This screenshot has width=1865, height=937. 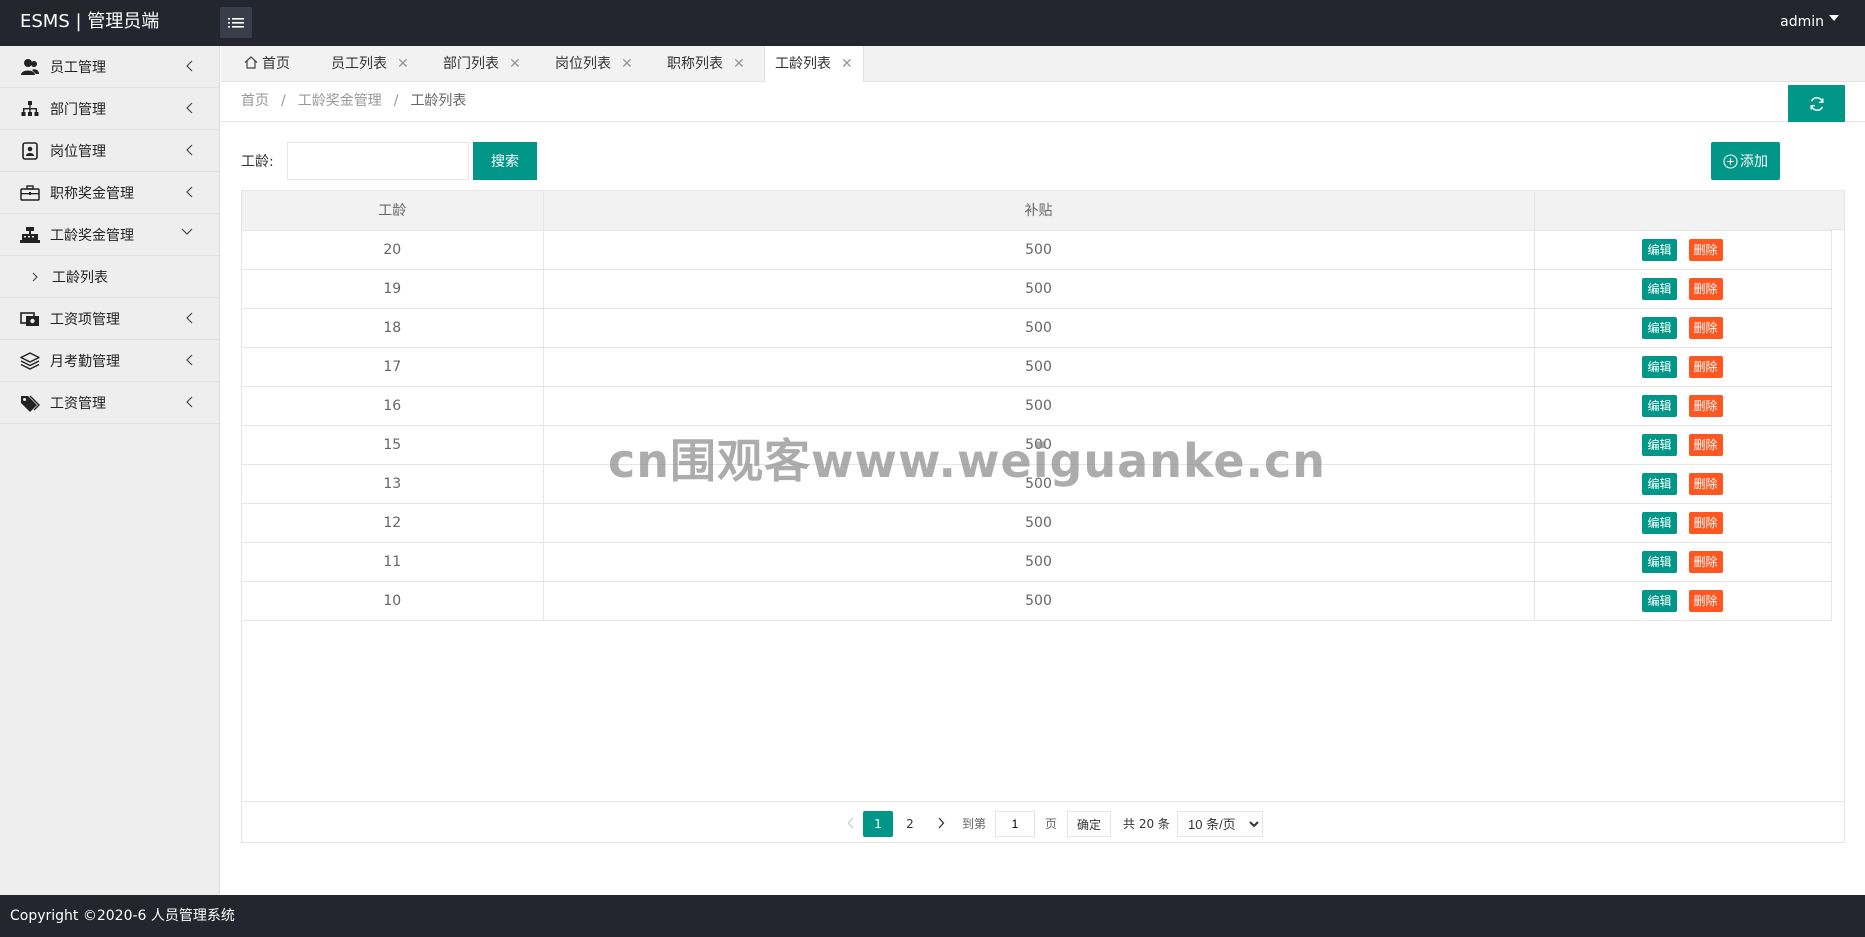 What do you see at coordinates (1015, 824) in the screenshot?
I see `goto-page-input` at bounding box center [1015, 824].